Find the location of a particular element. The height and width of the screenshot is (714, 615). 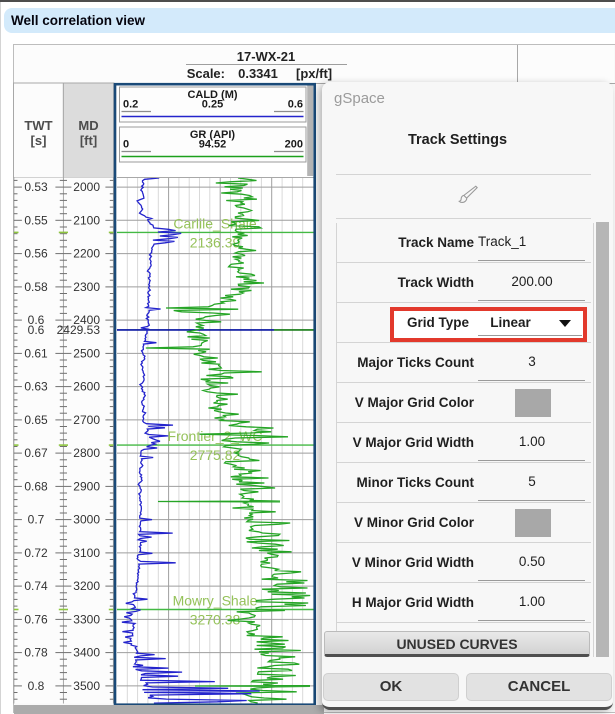

svg-text: 0.63 is located at coordinates (36, 387).